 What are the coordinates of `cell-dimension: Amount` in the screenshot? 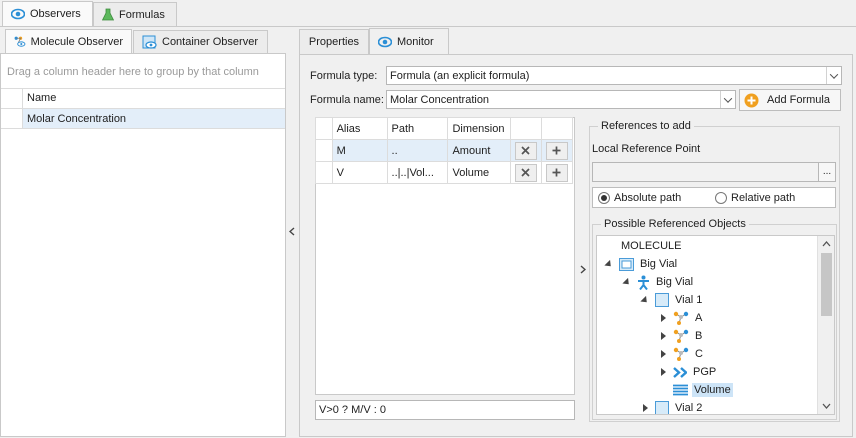 It's located at (479, 150).